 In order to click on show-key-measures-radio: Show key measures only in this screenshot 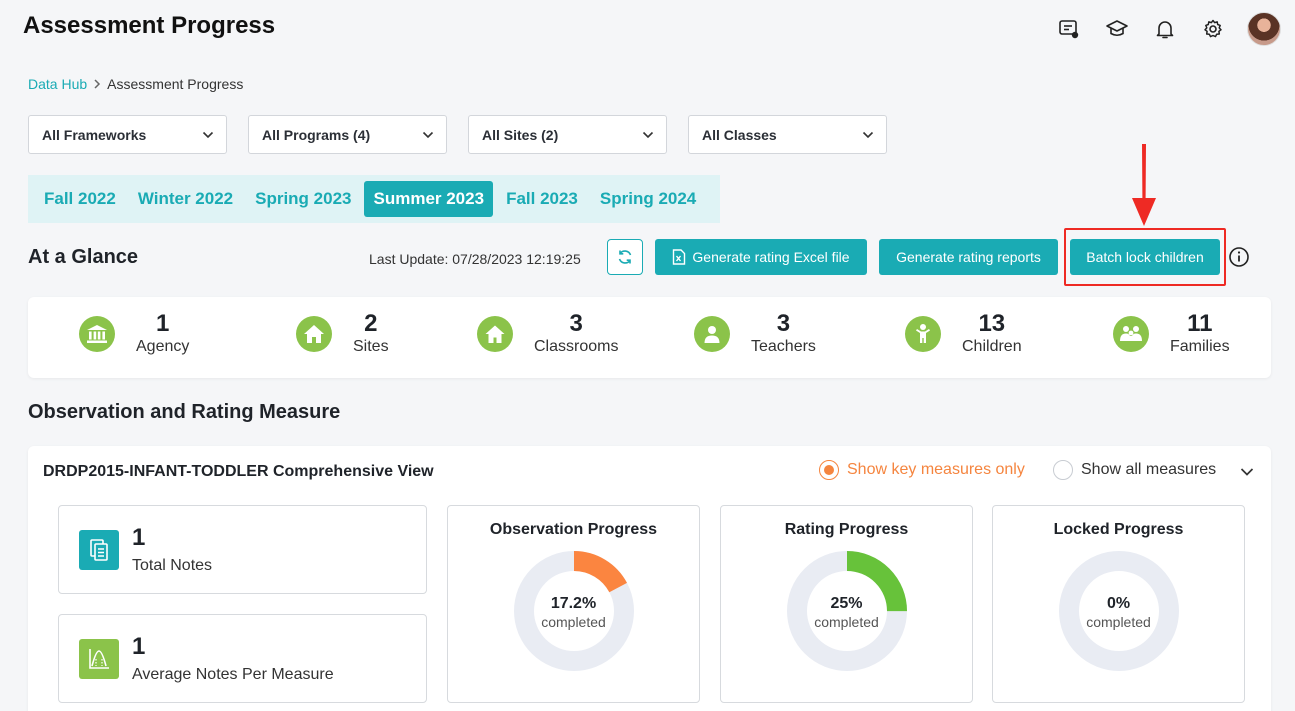, I will do `click(922, 470)`.